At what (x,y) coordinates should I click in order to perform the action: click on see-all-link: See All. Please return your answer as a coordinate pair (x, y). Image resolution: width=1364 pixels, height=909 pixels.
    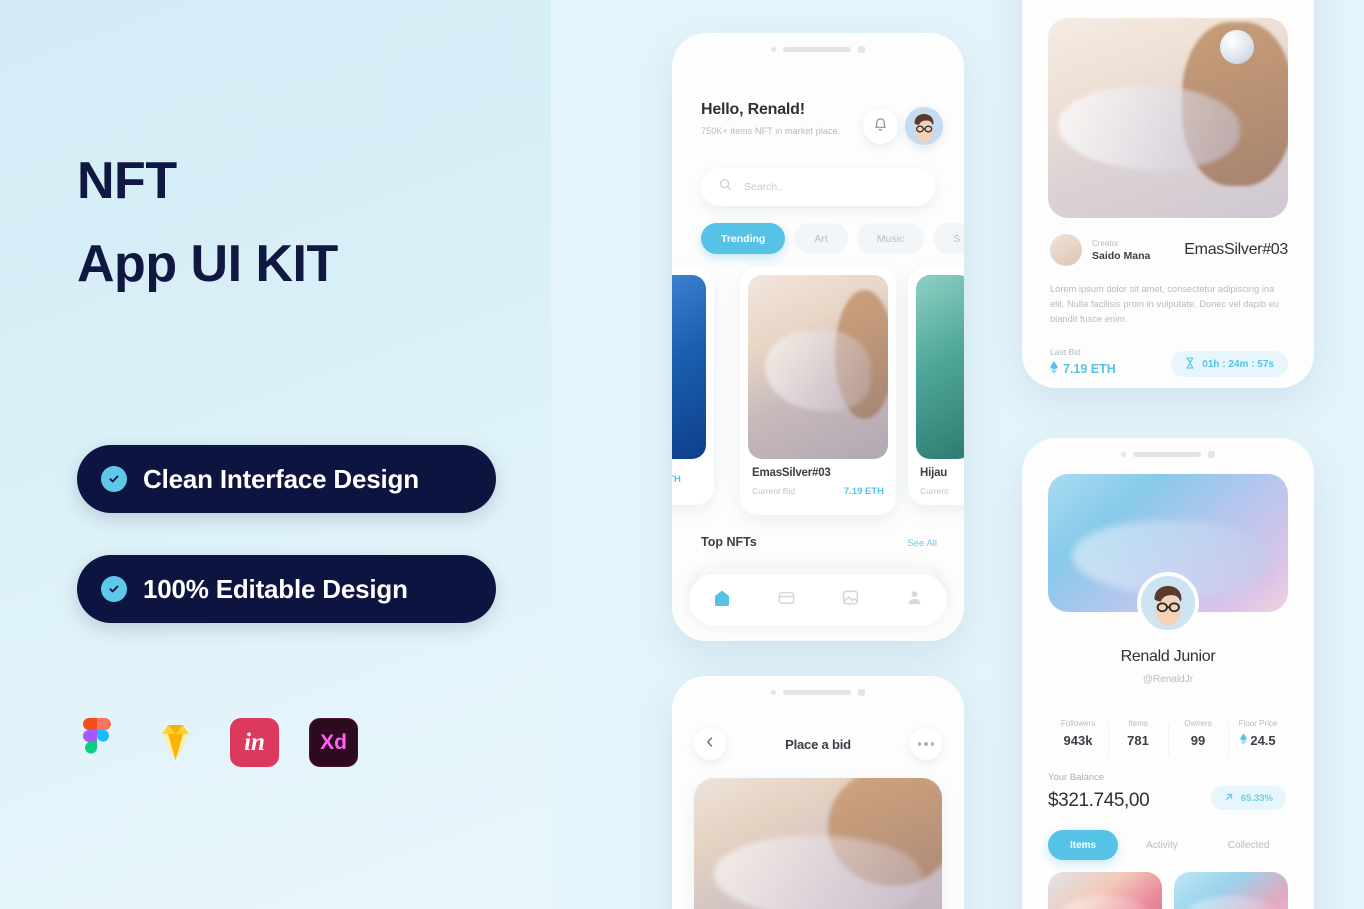
    Looking at the image, I should click on (922, 543).